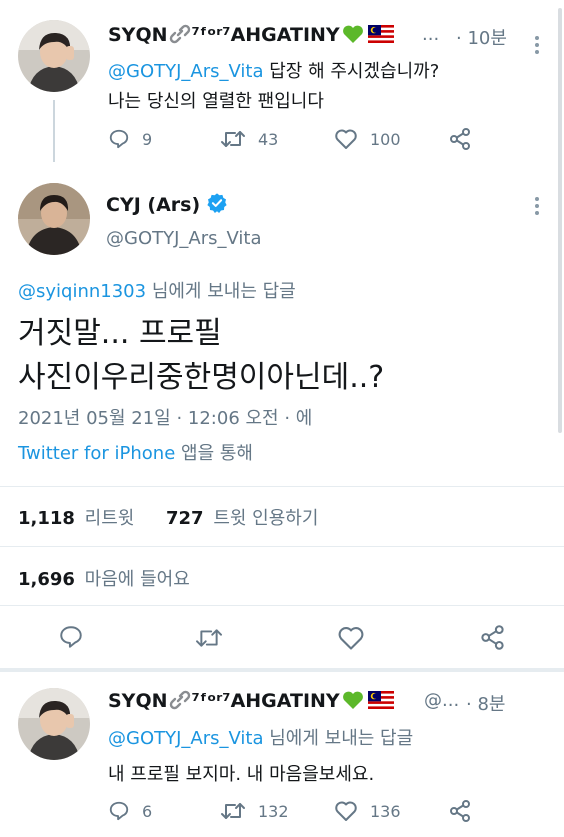 The image size is (564, 837). I want to click on retweet-button, so click(209, 638).